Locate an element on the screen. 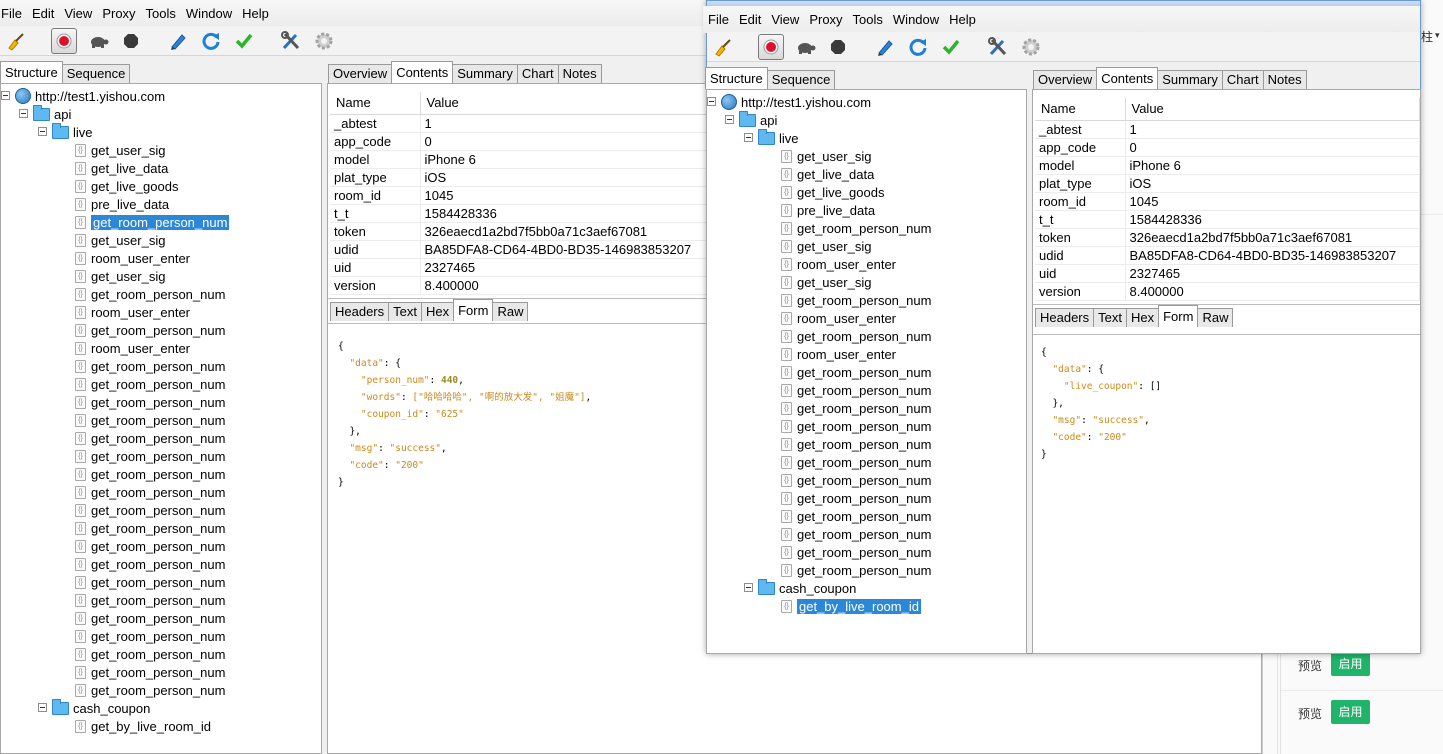 The image size is (1443, 754). pen-icon is located at coordinates (178, 41).